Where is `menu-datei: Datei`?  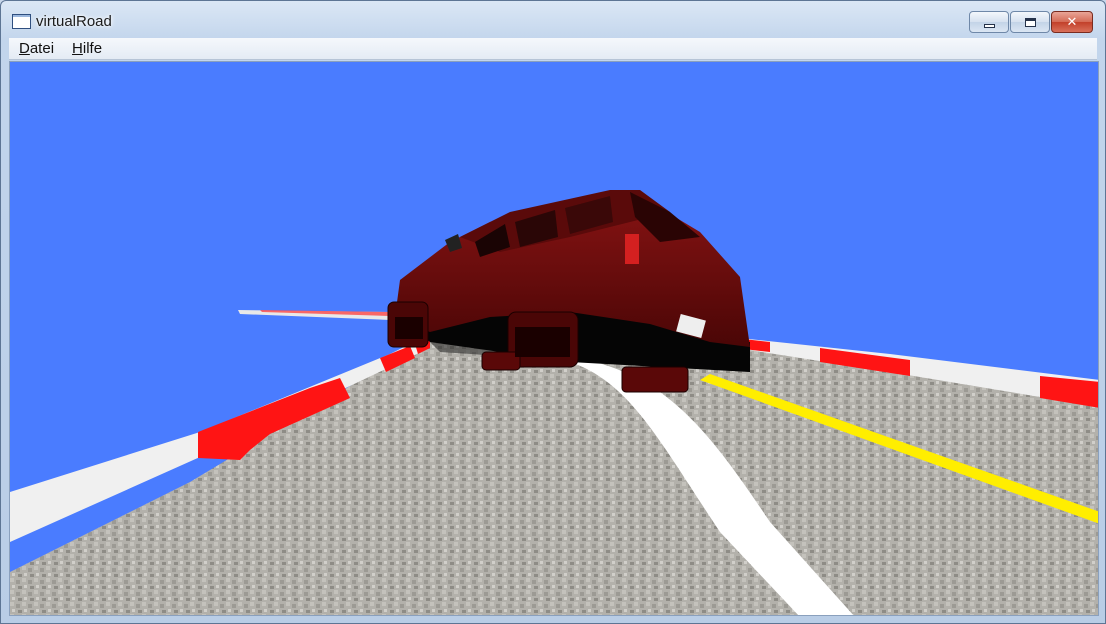
menu-datei: Datei is located at coordinates (36, 48).